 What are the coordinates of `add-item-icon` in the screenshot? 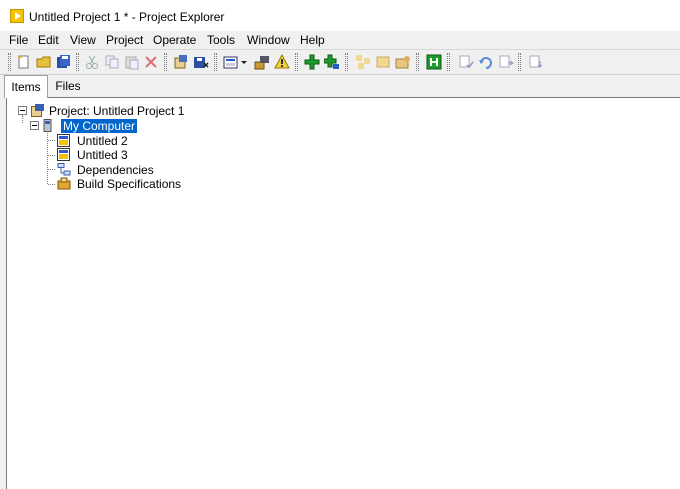 It's located at (312, 62).